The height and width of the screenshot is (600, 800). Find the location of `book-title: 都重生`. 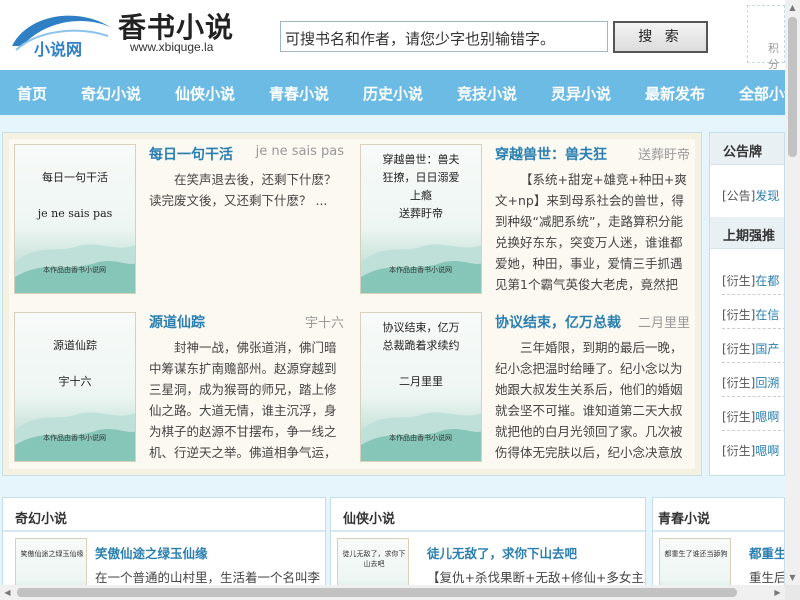

book-title: 都重生 is located at coordinates (766, 552).